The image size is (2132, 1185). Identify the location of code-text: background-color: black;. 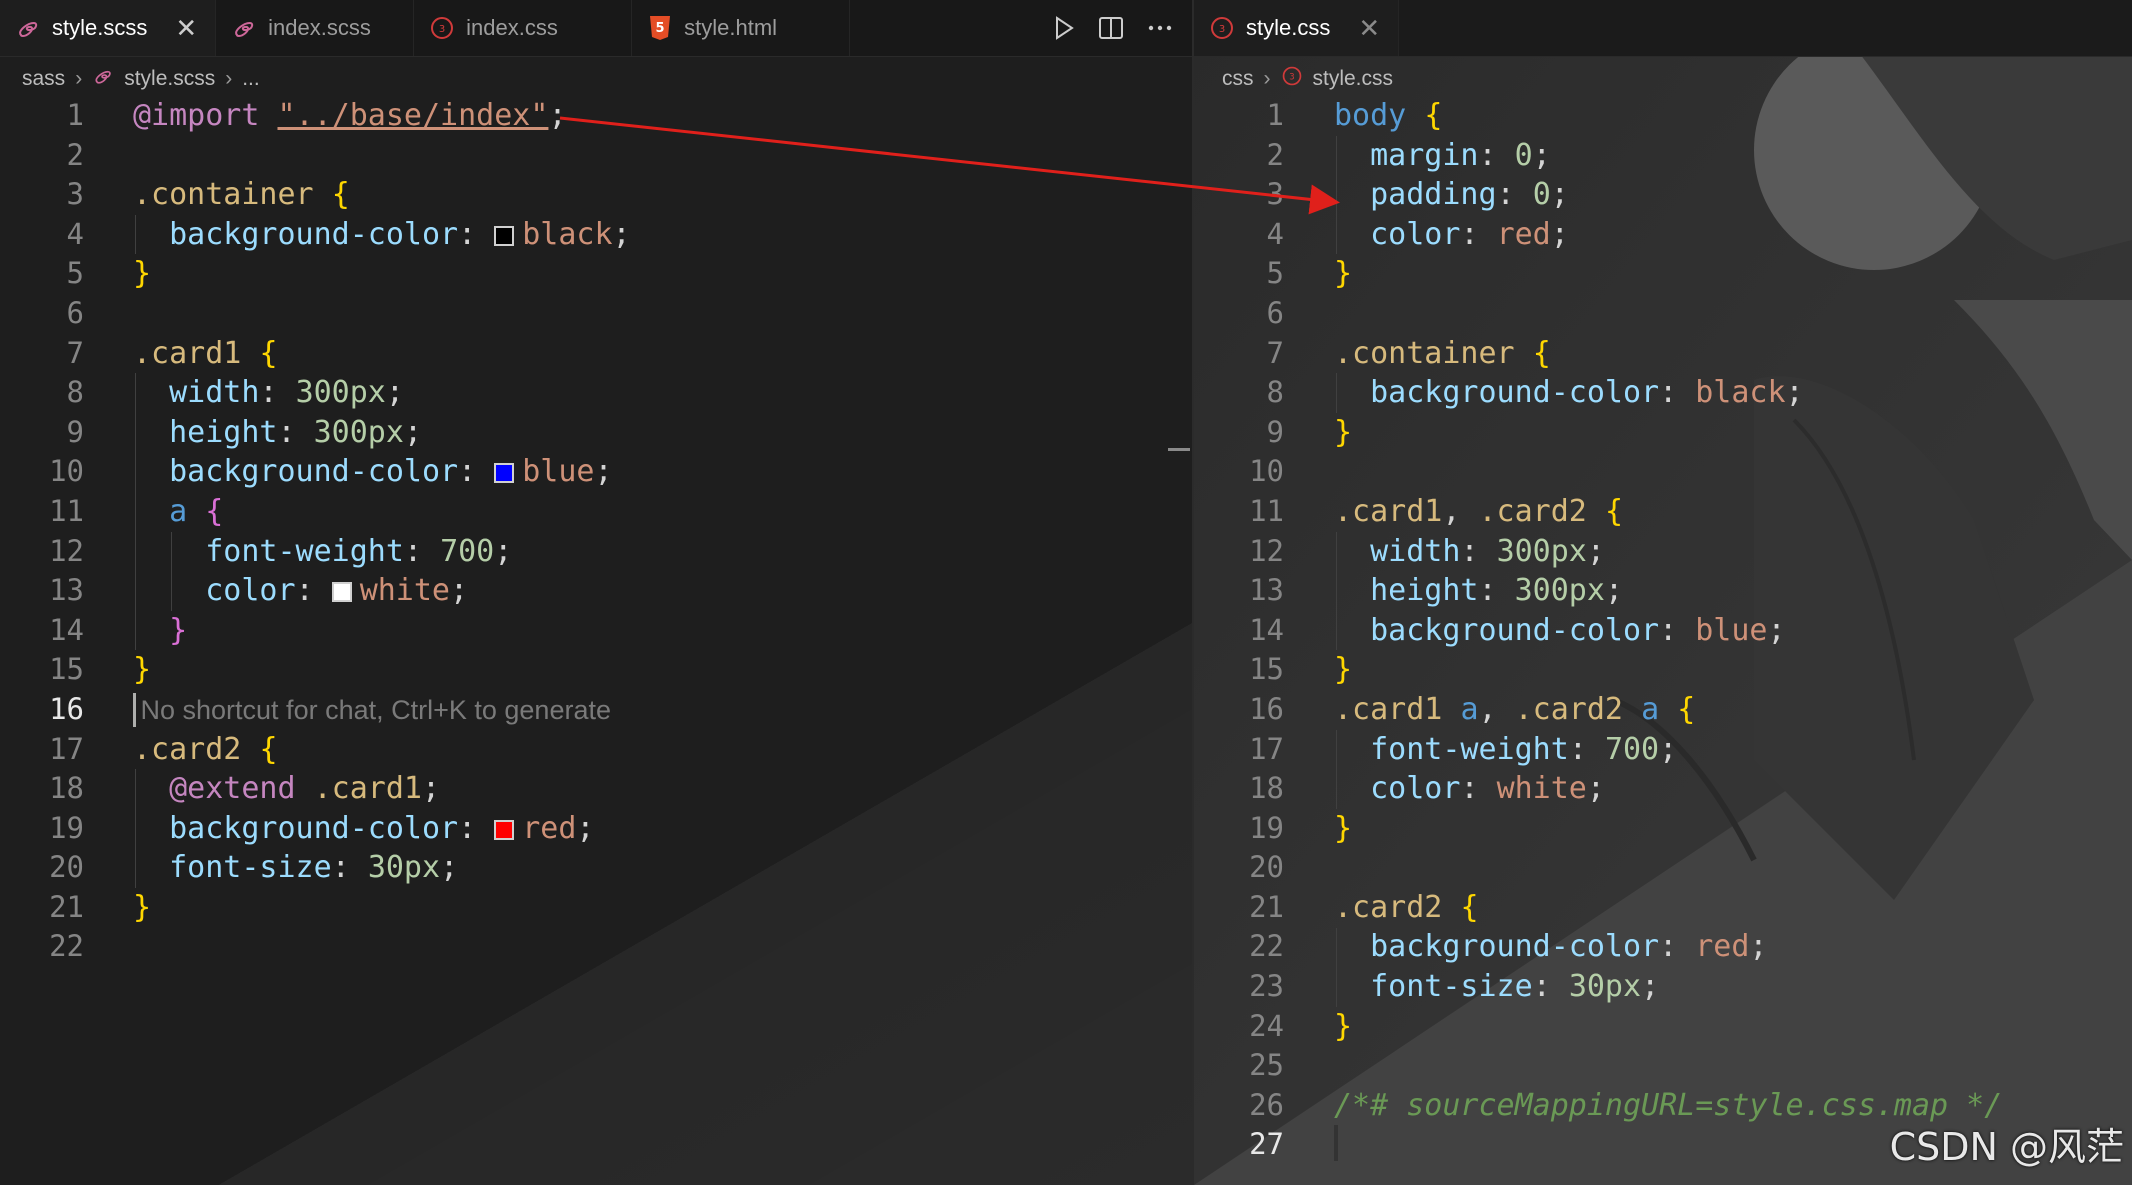
(381, 235).